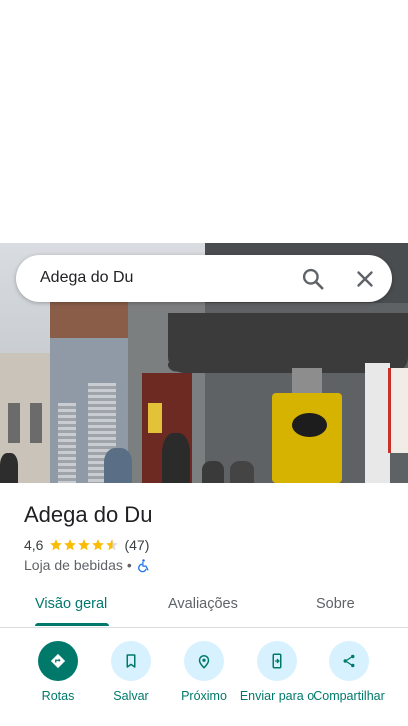 This screenshot has width=408, height=726. I want to click on tab-reviews: Avaliações, so click(203, 604).